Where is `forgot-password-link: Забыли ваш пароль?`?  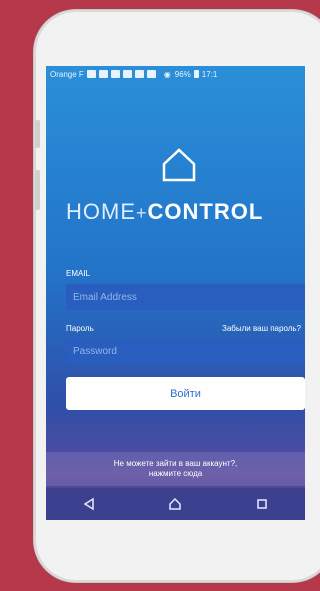
forgot-password-link: Забыли ваш пароль? is located at coordinates (261, 328).